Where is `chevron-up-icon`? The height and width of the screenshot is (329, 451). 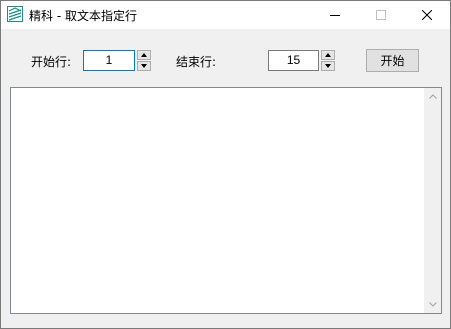 chevron-up-icon is located at coordinates (432, 96).